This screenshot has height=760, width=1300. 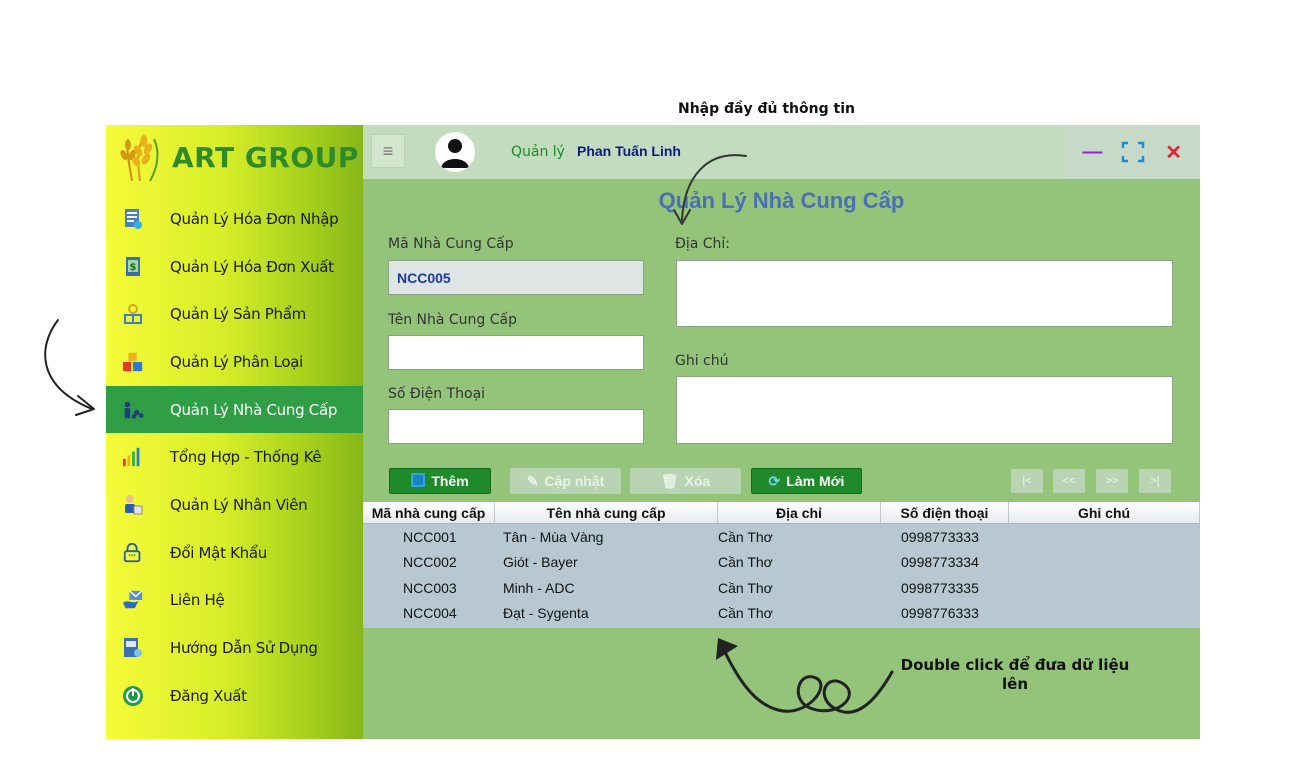 What do you see at coordinates (429, 512) in the screenshot?
I see `column-header-code: Mã nhà cung cấp` at bounding box center [429, 512].